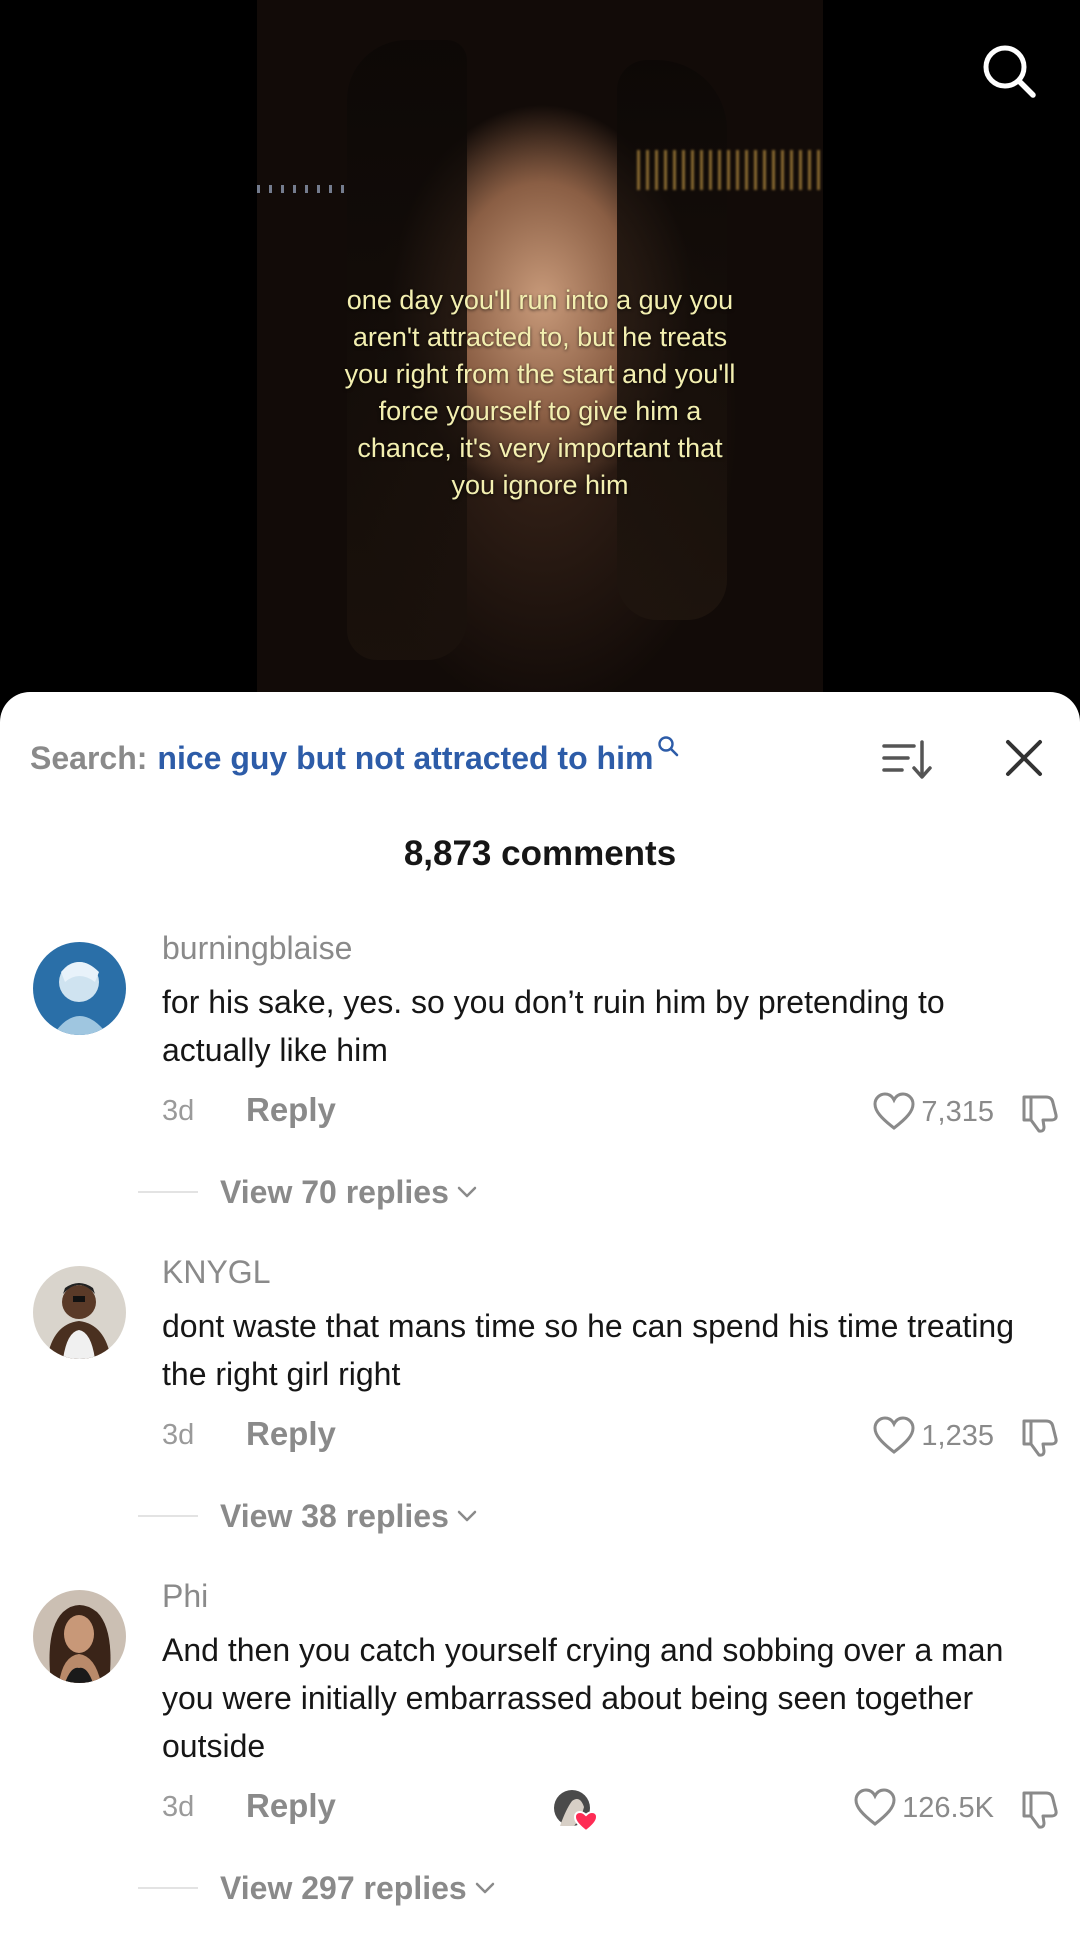  What do you see at coordinates (89, 757) in the screenshot?
I see `search-prefix-label: Search:` at bounding box center [89, 757].